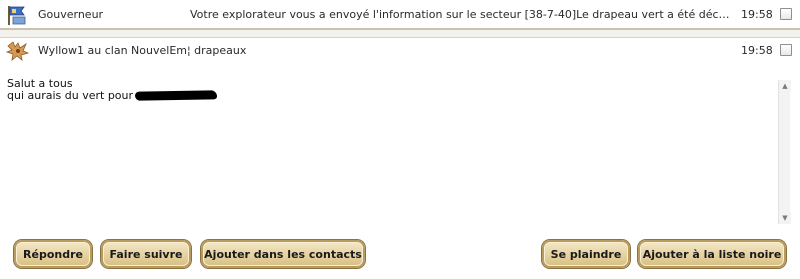 The image size is (800, 279). I want to click on blacklist-button: Ajouter à la liste noire, so click(712, 254).